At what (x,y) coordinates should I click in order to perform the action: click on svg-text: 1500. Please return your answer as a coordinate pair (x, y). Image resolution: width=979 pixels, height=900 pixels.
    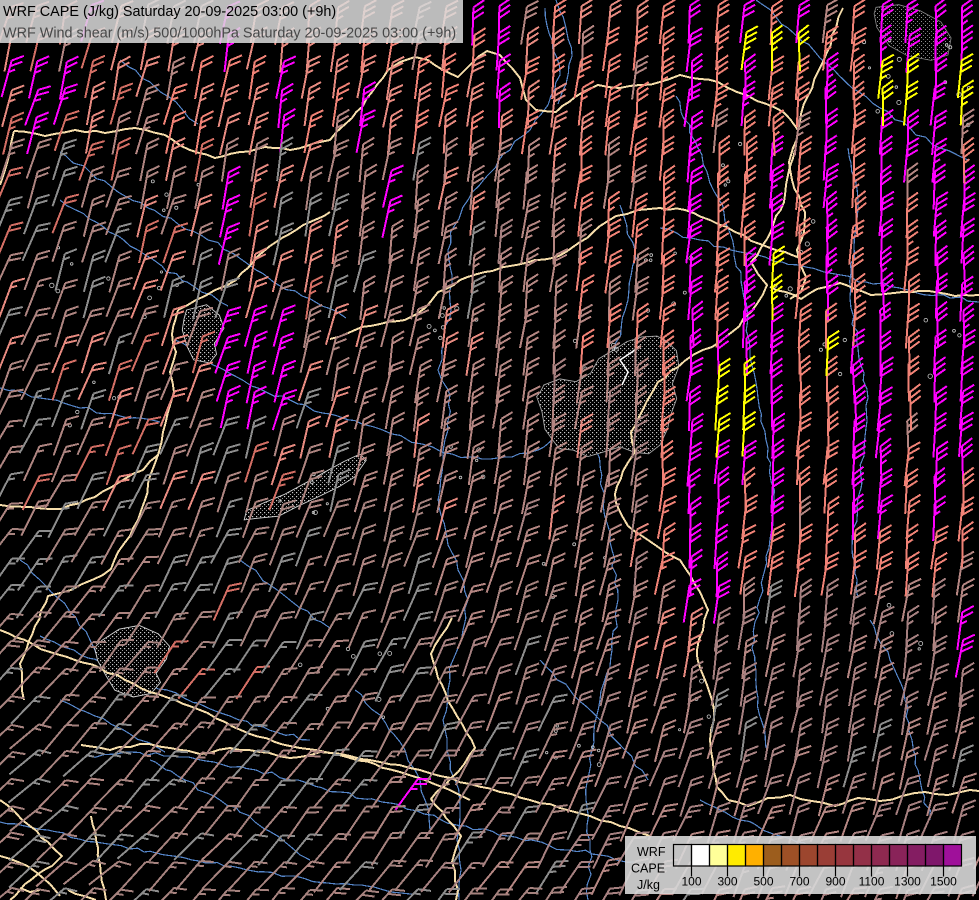
    Looking at the image, I should click on (943, 882).